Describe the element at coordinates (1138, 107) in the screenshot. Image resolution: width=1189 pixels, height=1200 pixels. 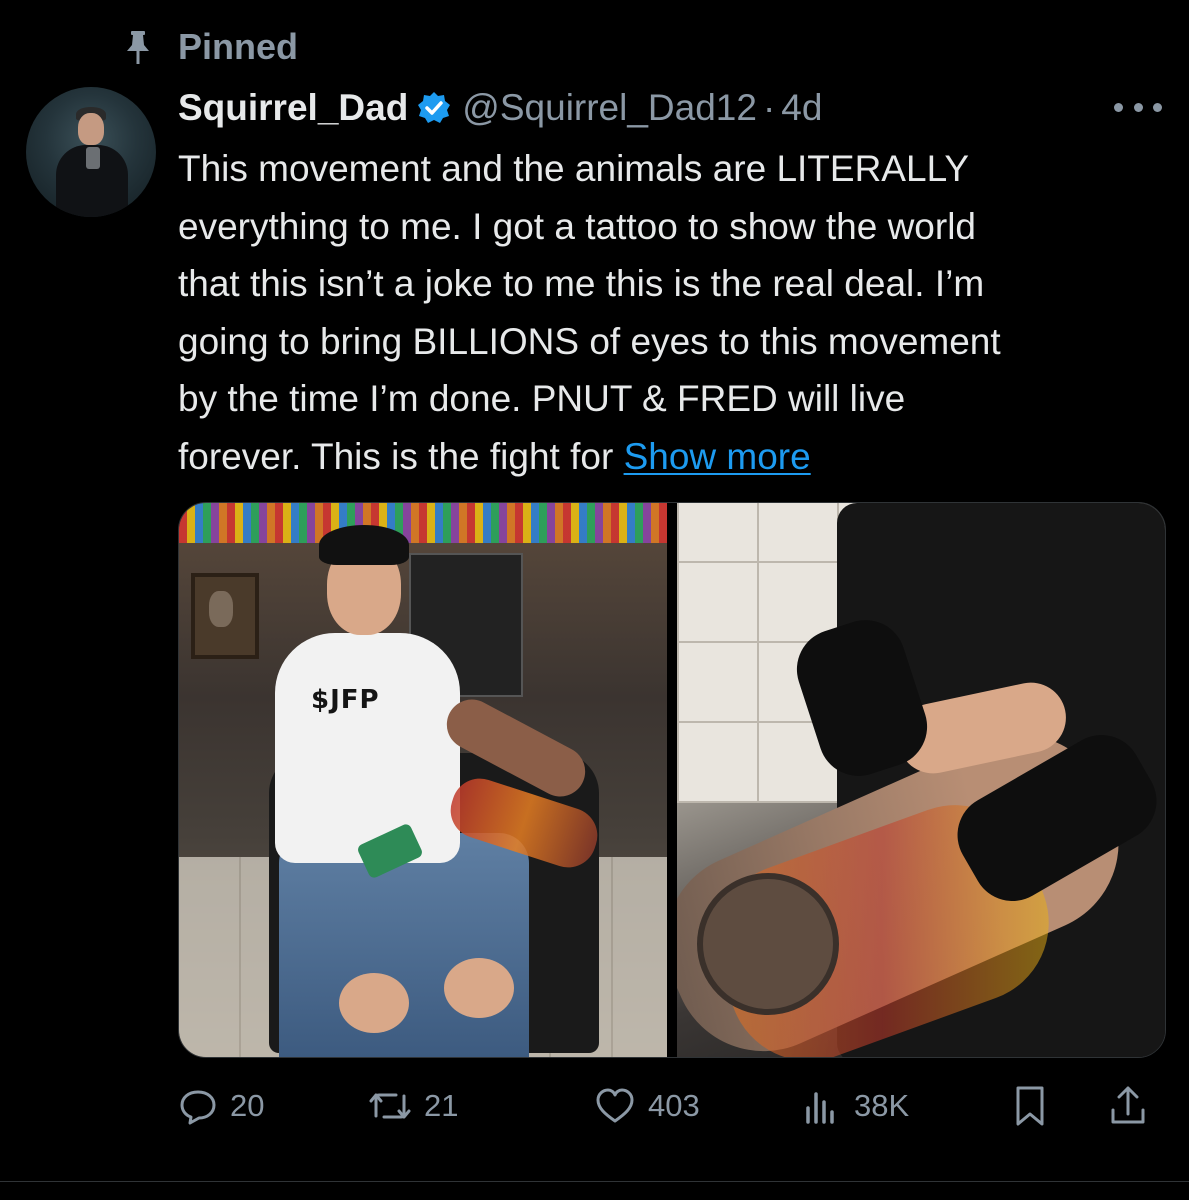
I see `more-options-icon` at that location.